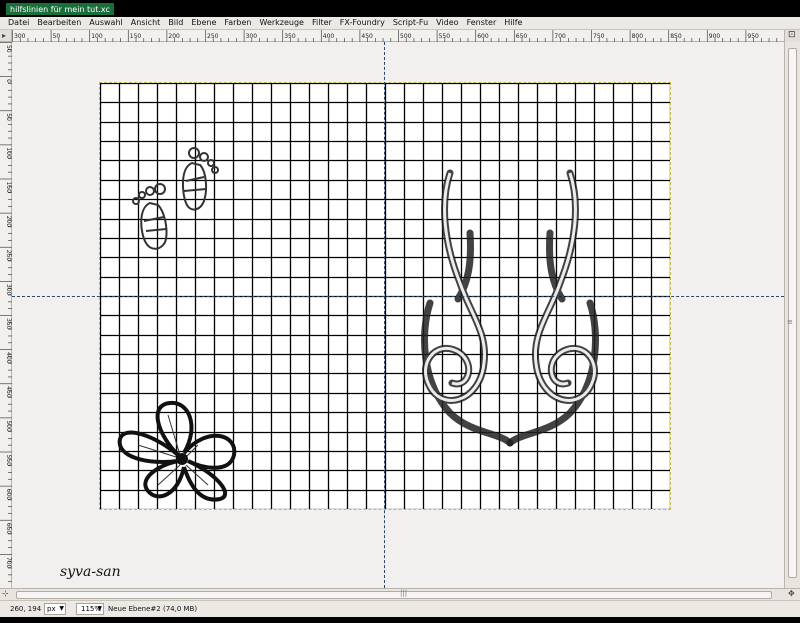 The height and width of the screenshot is (623, 800). I want to click on zoom-select: 115% ▼, so click(90, 609).